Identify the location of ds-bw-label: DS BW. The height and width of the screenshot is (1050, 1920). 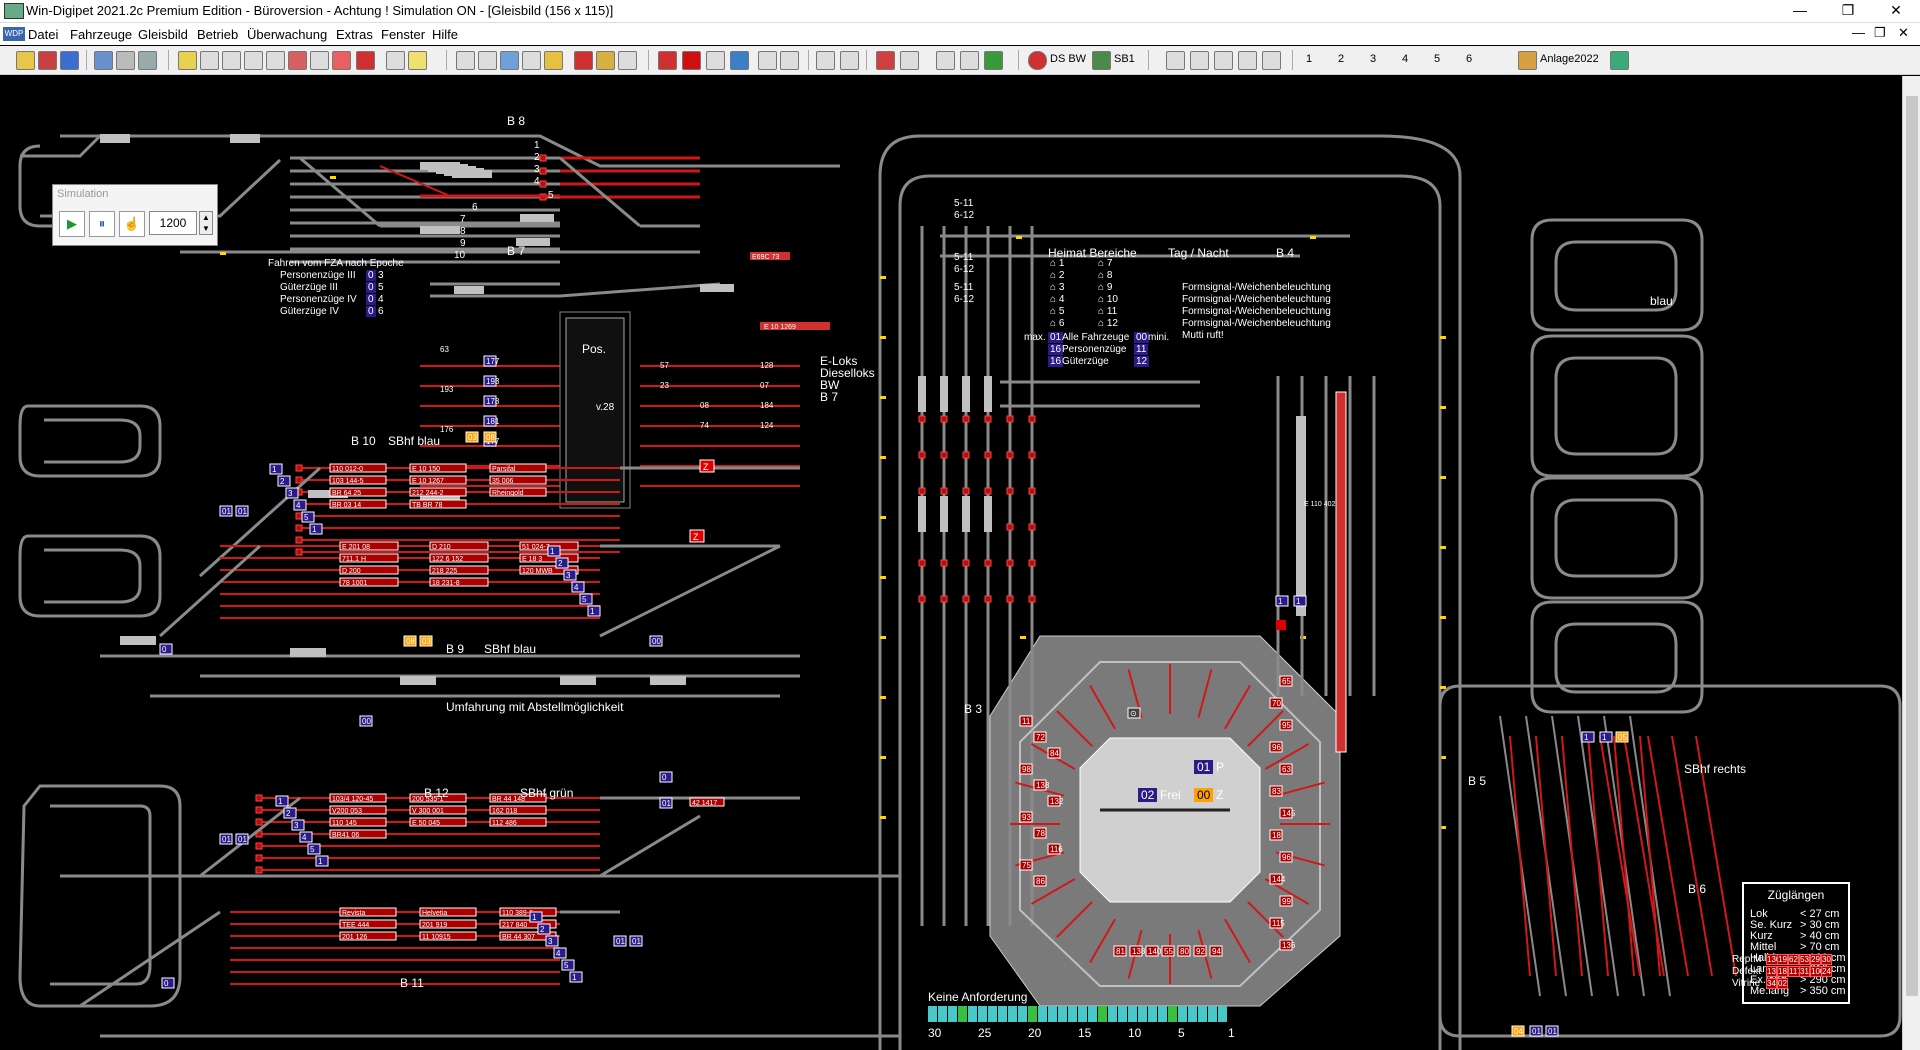
(1068, 59).